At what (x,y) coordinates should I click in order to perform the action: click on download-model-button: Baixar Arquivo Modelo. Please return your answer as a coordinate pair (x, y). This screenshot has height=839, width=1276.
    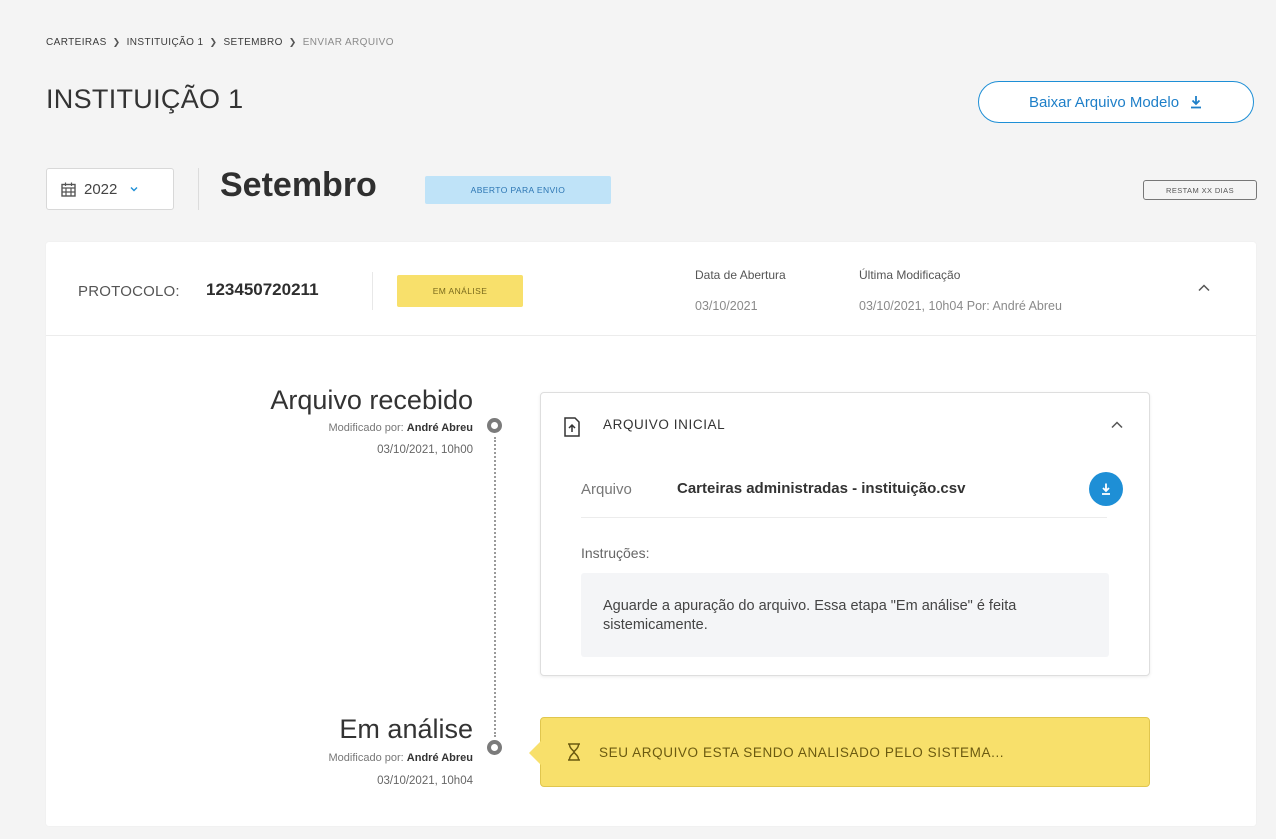
    Looking at the image, I should click on (1116, 102).